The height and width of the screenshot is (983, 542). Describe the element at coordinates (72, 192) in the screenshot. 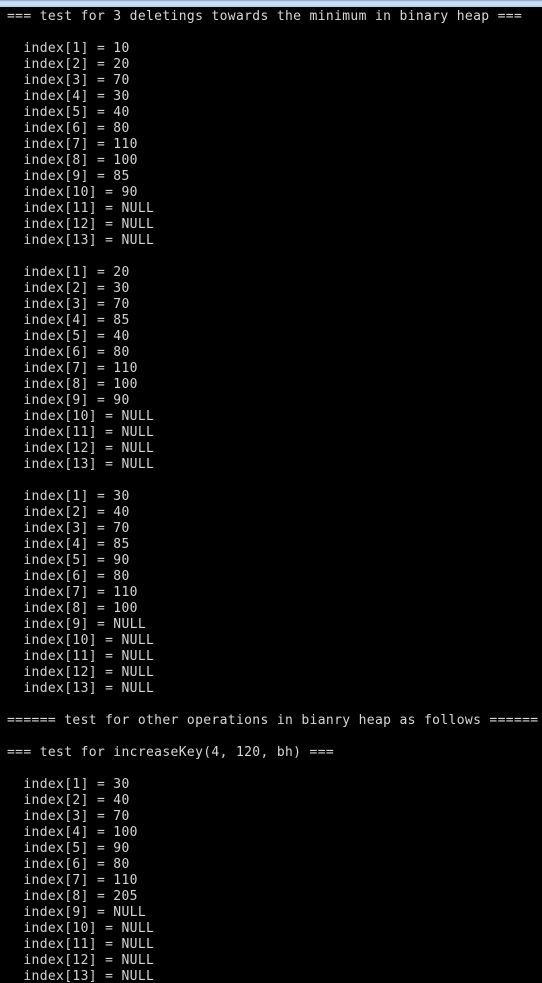

I see `terminal-output-line: index[10] = 90` at that location.